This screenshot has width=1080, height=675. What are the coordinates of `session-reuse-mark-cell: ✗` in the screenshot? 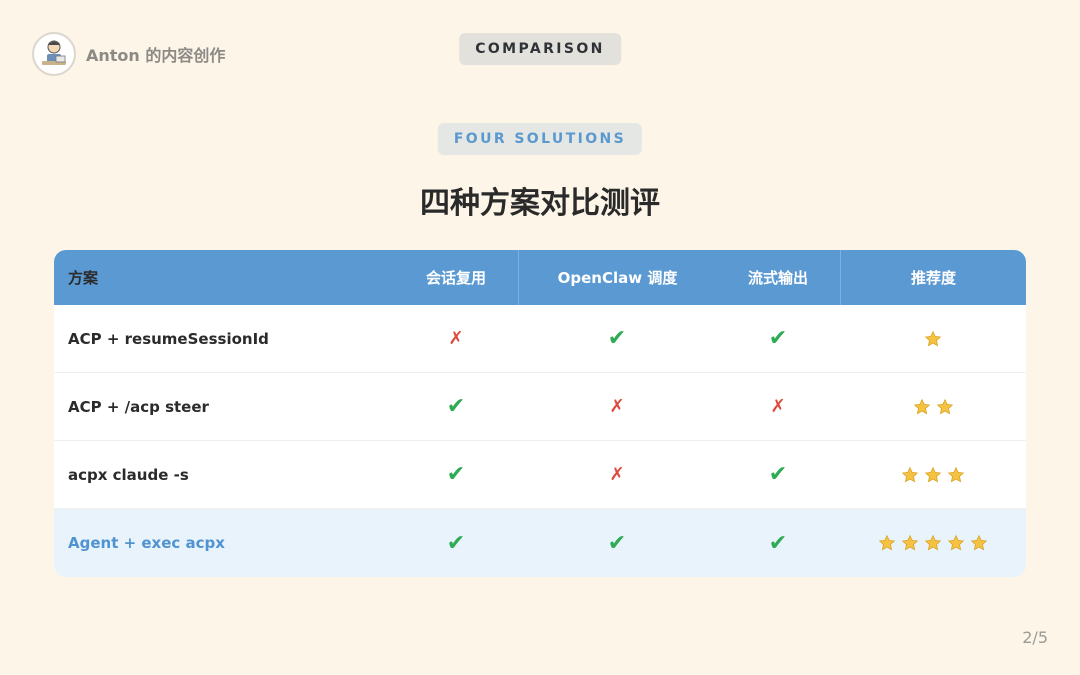 It's located at (456, 338).